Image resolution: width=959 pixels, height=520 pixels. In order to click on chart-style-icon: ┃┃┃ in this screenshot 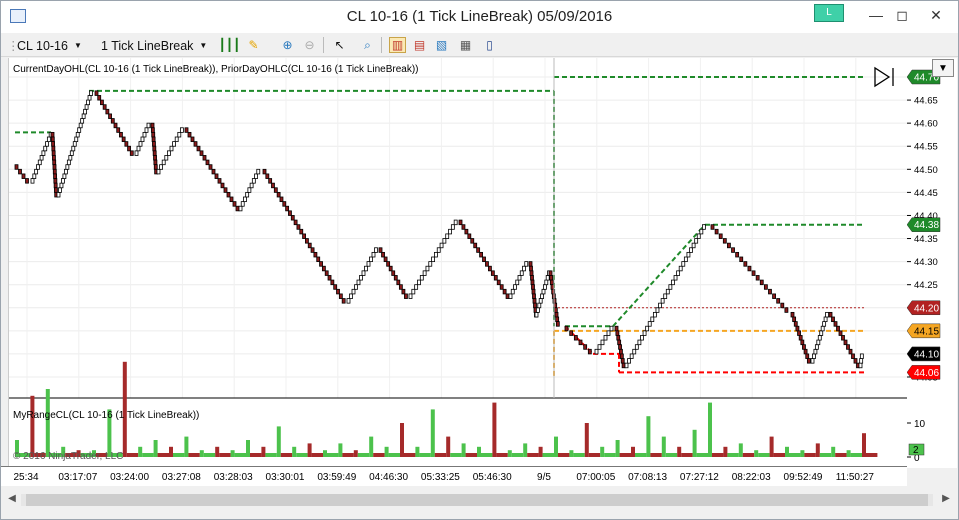, I will do `click(230, 45)`.